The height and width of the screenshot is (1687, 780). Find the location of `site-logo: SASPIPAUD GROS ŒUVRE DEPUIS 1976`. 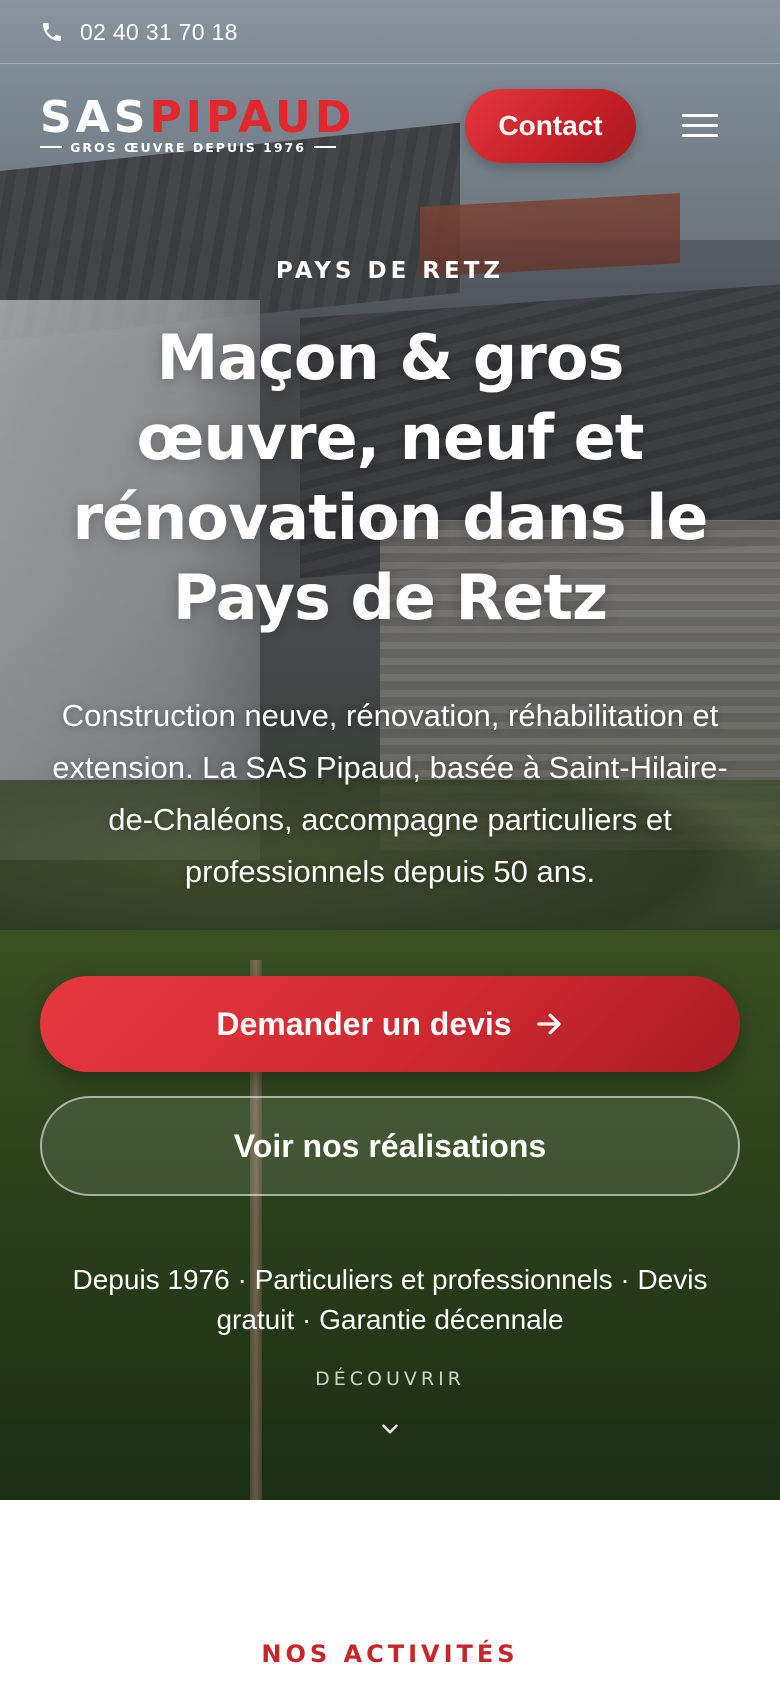

site-logo: SASPIPAUD GROS ŒUVRE DEPUIS 1976 is located at coordinates (195, 126).